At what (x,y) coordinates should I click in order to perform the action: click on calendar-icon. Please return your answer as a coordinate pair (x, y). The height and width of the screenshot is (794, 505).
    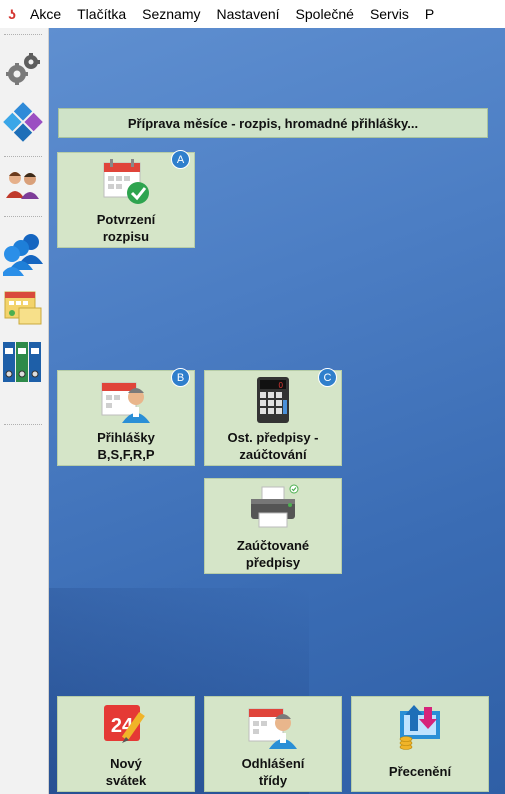
    Looking at the image, I should click on (23, 306).